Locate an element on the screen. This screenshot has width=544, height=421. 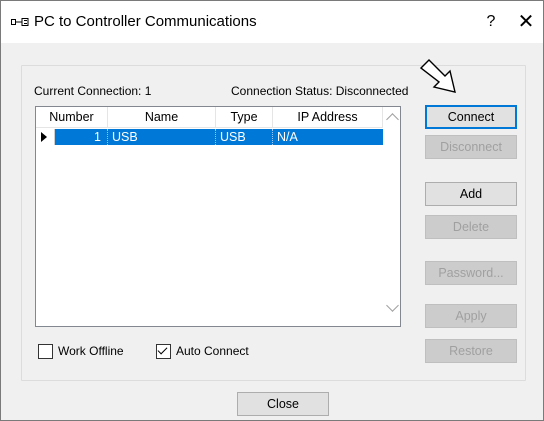
auto-connect-checkbox is located at coordinates (163, 351).